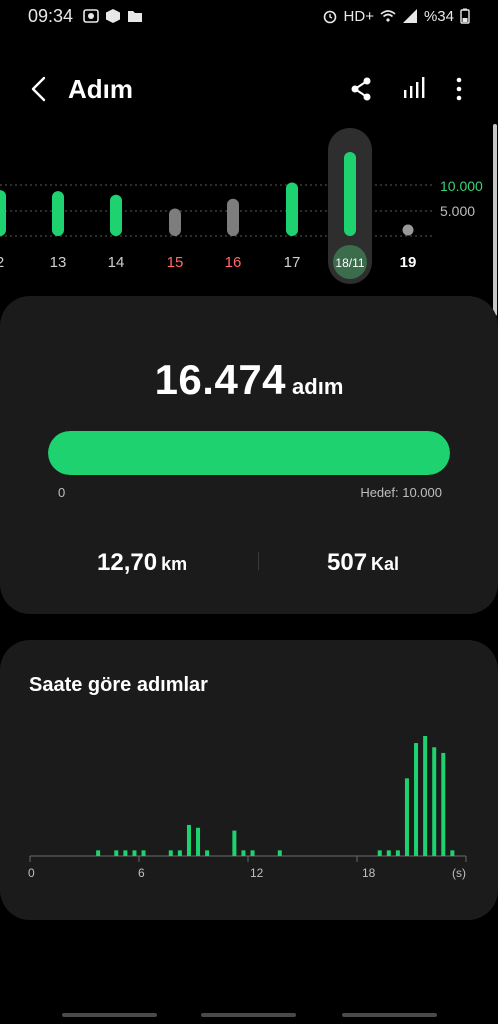 This screenshot has height=1024, width=498. I want to click on hour-tick-12: 12, so click(257, 873).